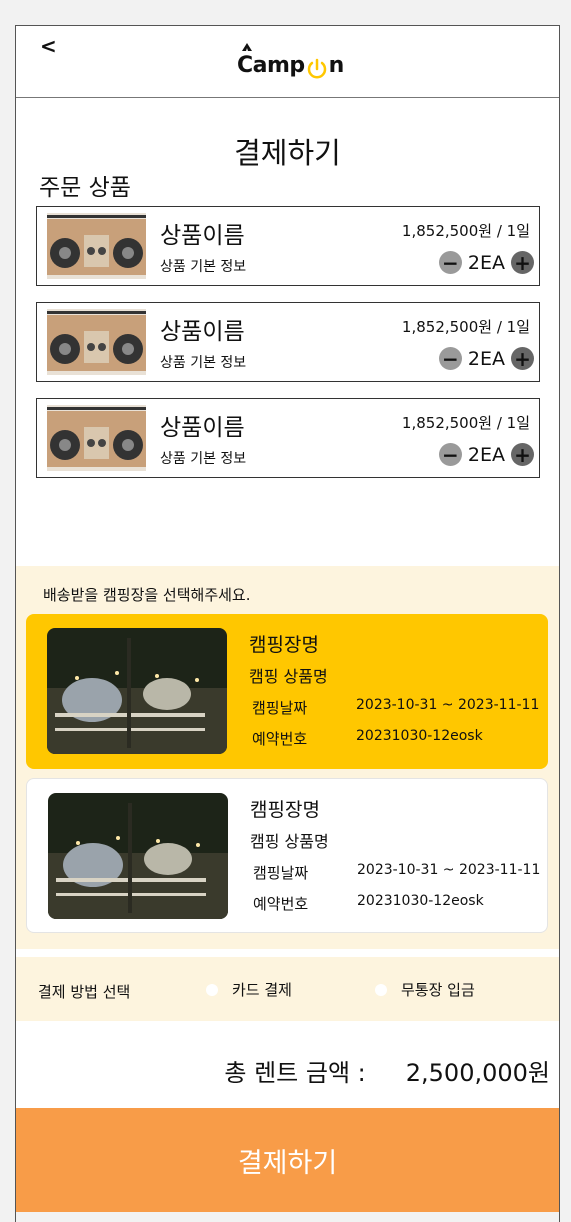 This screenshot has width=571, height=1222. Describe the element at coordinates (271, 65) in the screenshot. I see `logo-text-camp: Camp` at that location.